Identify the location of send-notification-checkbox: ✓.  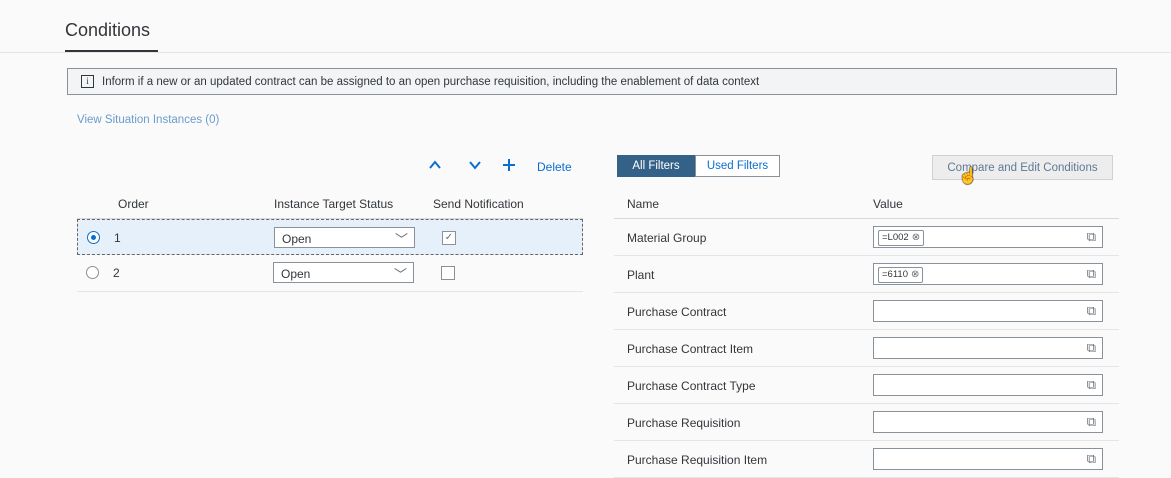
(449, 238).